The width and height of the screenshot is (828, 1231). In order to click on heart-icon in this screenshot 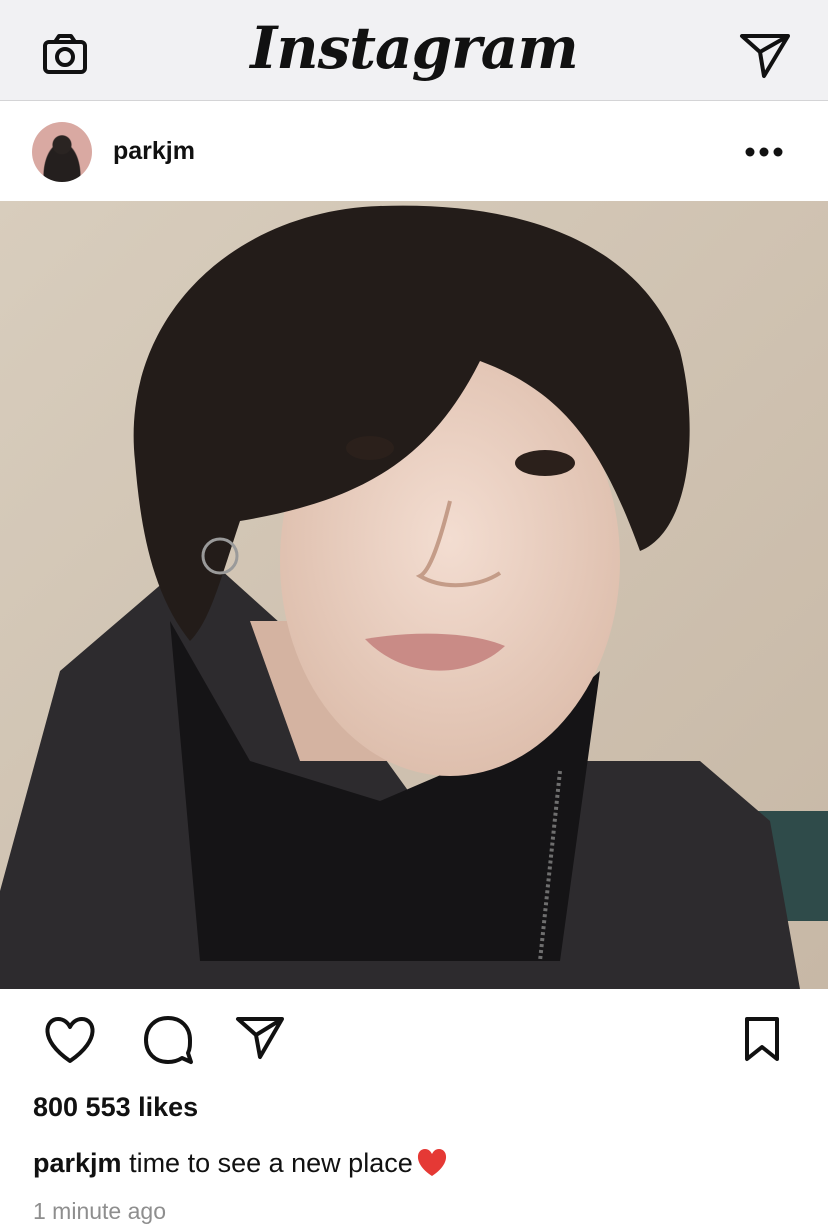, I will do `click(70, 1040)`.